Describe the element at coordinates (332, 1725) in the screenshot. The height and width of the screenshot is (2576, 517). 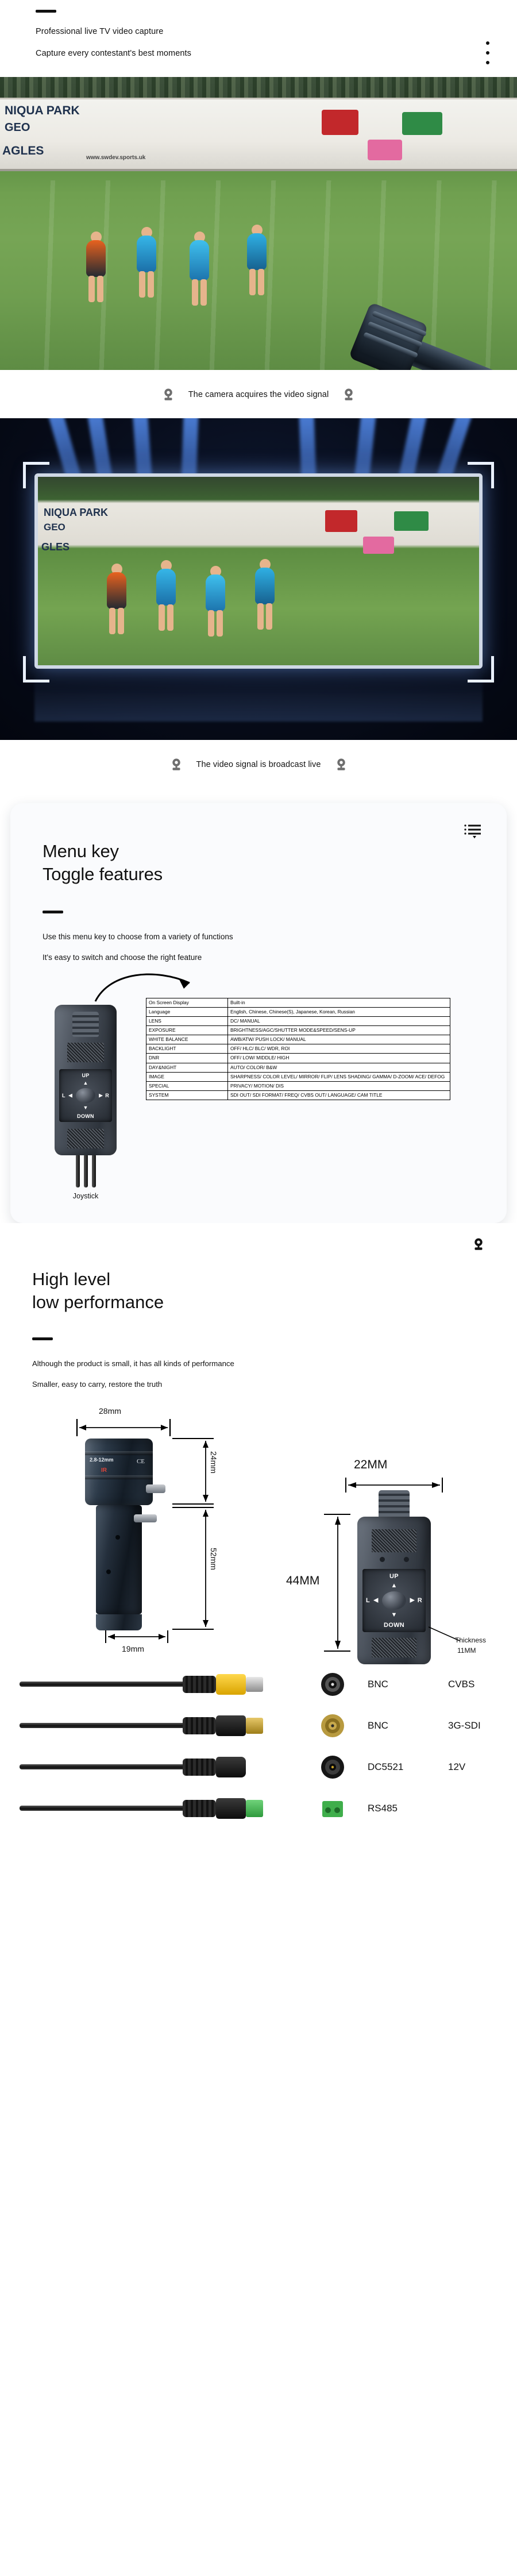
I see `bnc-sdi-connector-icon` at that location.